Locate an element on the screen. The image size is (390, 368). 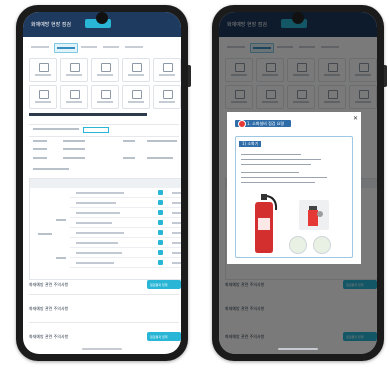
fire-logo-icon is located at coordinates (242, 124).